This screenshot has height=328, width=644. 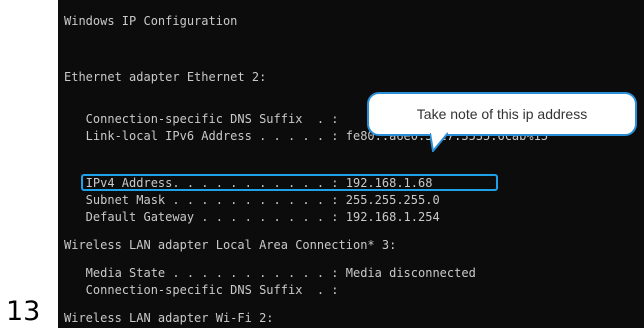 What do you see at coordinates (201, 119) in the screenshot?
I see `console-line-dns-suffix: Connection-specific DNS Suffix . :` at bounding box center [201, 119].